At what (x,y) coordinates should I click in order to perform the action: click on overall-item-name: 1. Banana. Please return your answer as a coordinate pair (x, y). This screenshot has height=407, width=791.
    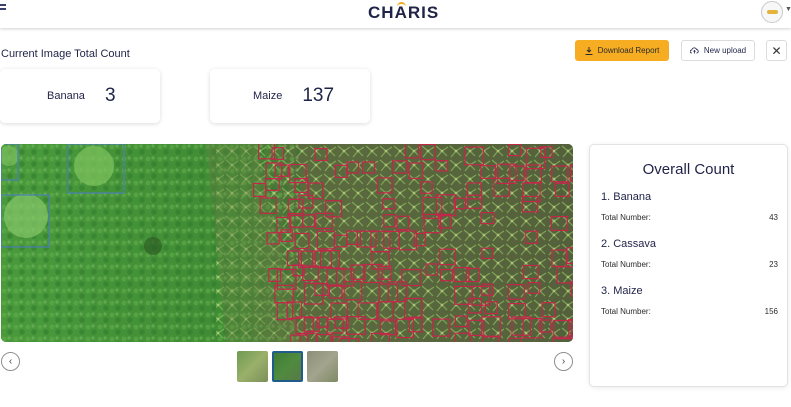
    Looking at the image, I should click on (626, 197).